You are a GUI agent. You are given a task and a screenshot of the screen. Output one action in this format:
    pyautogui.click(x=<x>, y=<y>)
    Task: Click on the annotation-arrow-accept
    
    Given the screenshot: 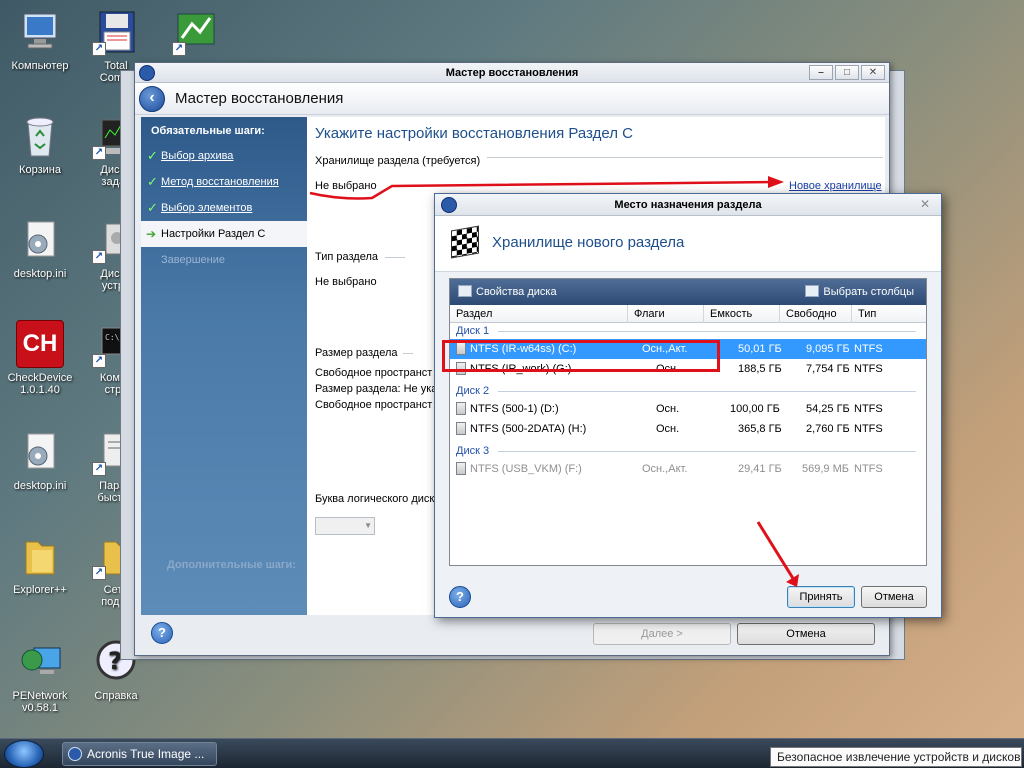 What is the action you would take?
    pyautogui.click(x=777, y=554)
    